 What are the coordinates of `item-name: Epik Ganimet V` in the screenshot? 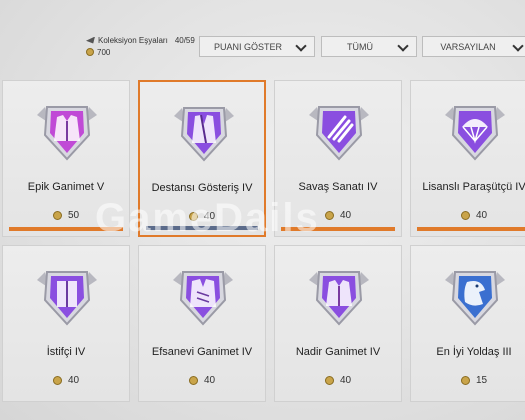 It's located at (66, 187).